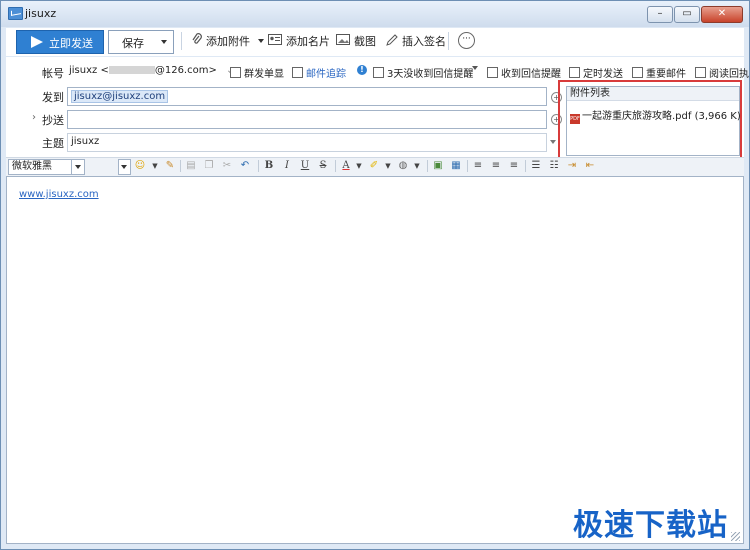 The height and width of the screenshot is (550, 750). What do you see at coordinates (735, 536) in the screenshot?
I see `resize-grip-icon` at bounding box center [735, 536].